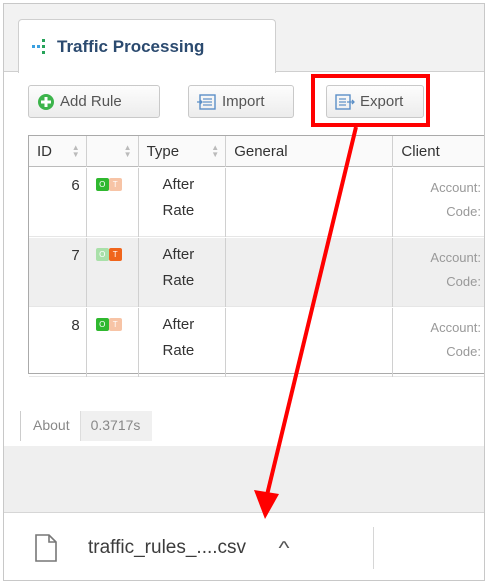 This screenshot has height=584, width=488. What do you see at coordinates (382, 101) in the screenshot?
I see `export-label: Export` at bounding box center [382, 101].